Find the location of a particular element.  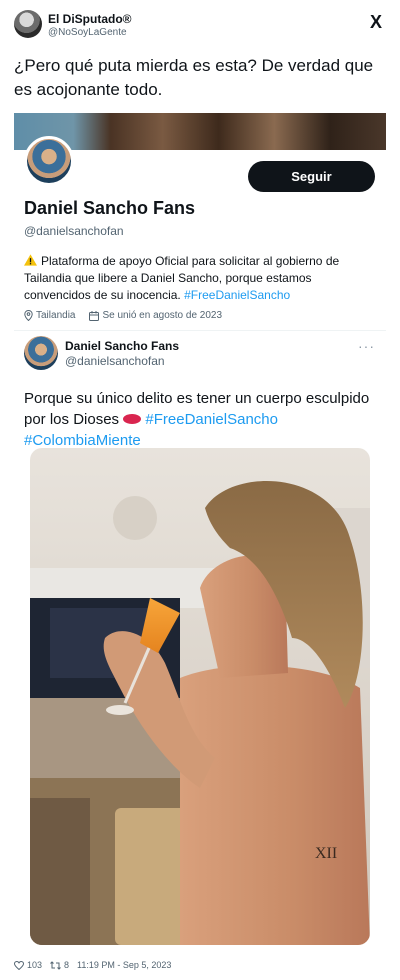

joined-text: Se unió en agosto de 2023 is located at coordinates (162, 315).